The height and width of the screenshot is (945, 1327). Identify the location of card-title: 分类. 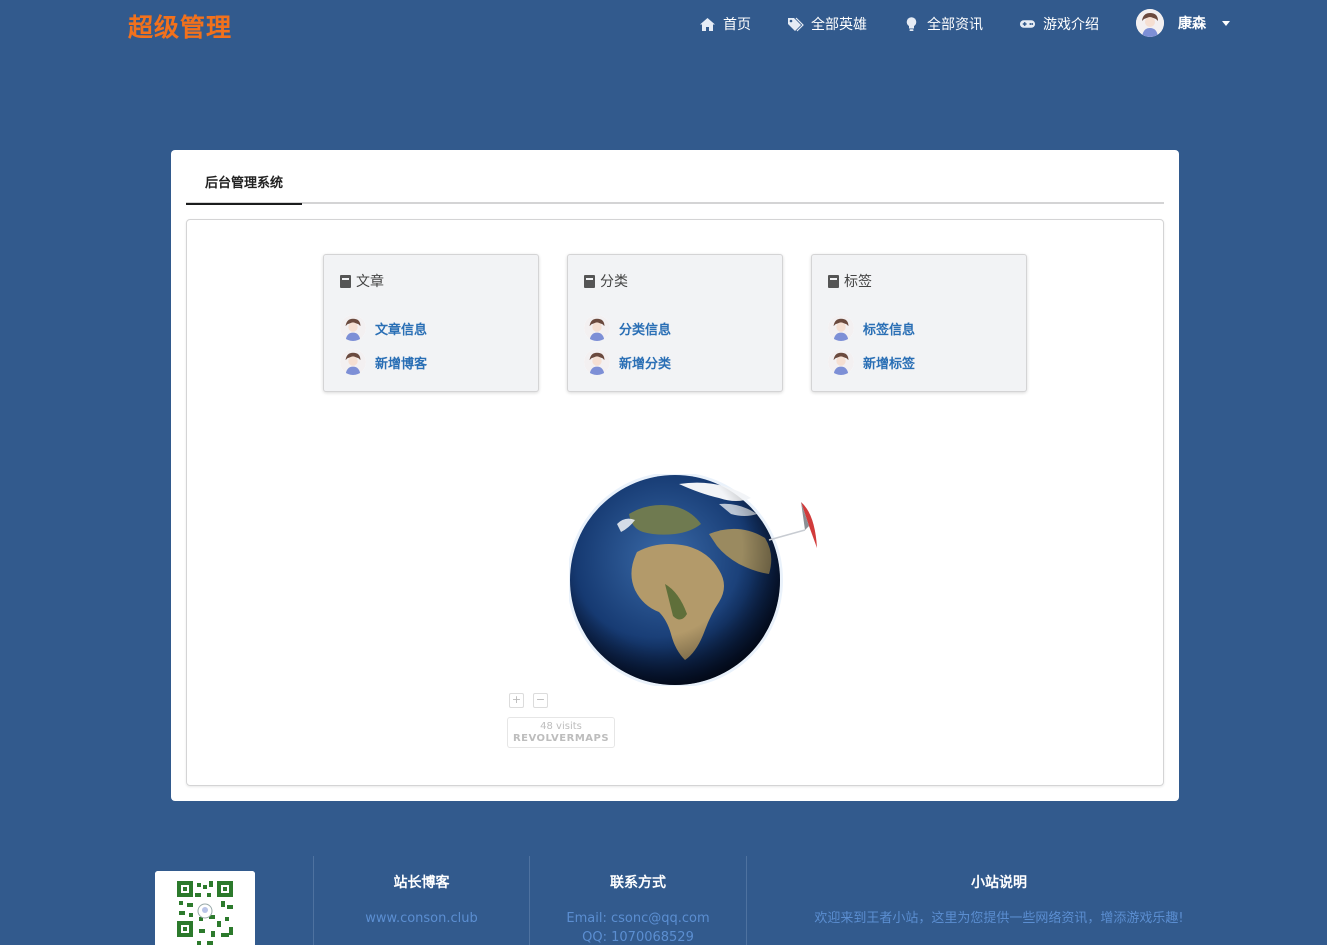
(614, 282).